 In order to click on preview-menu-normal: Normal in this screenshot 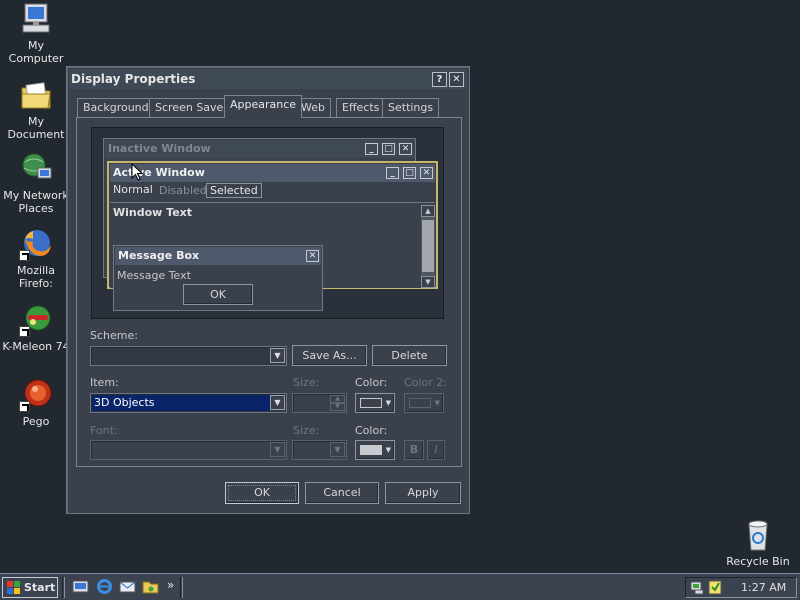, I will do `click(133, 189)`.